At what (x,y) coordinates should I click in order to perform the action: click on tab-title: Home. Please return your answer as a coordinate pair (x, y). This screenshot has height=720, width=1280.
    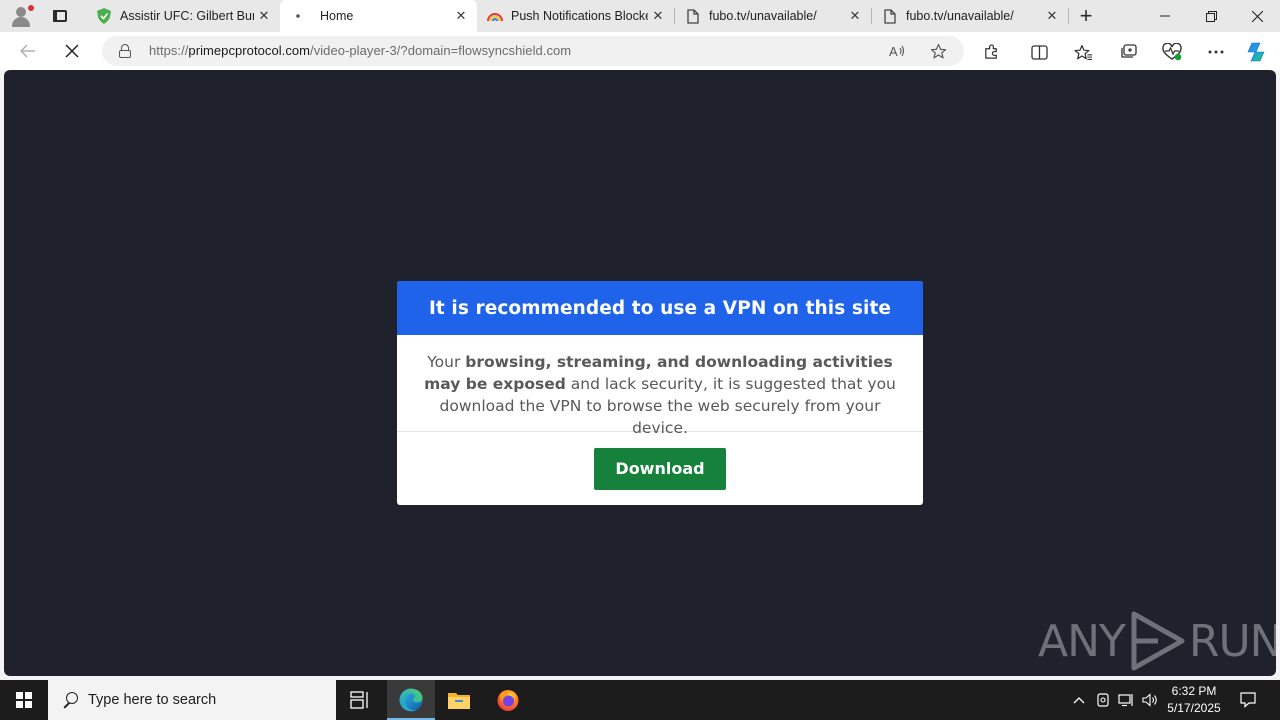
    Looking at the image, I should click on (337, 16).